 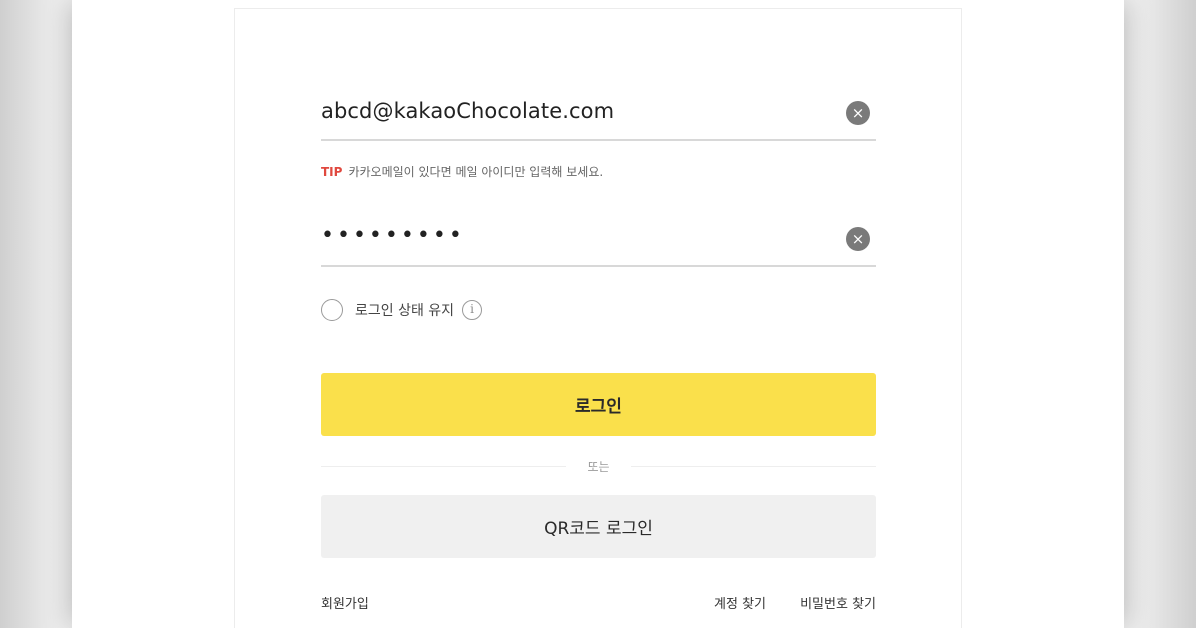 What do you see at coordinates (858, 113) in the screenshot?
I see `email-clear-icon: ×` at bounding box center [858, 113].